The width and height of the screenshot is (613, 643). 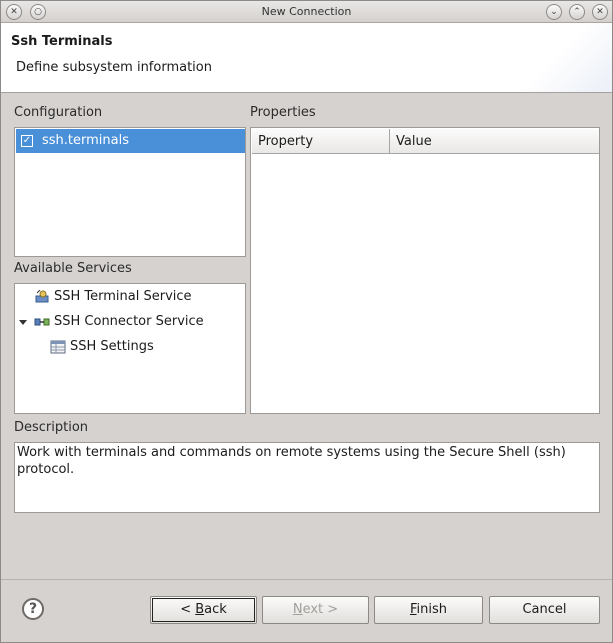 I want to click on expand-arrow-icon, so click(x=23, y=322).